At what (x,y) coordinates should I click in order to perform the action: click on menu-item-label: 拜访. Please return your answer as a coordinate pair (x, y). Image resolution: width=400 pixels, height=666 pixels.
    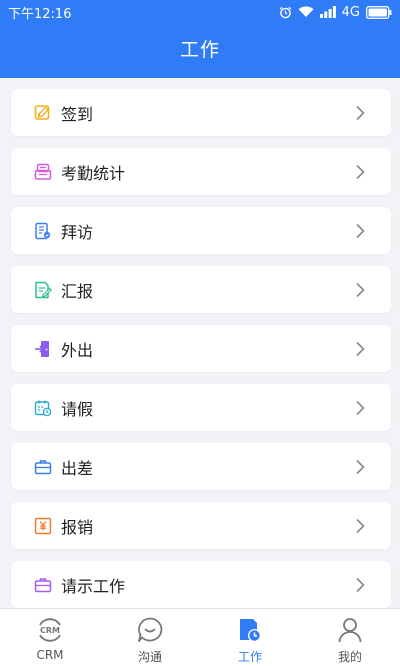
    Looking at the image, I should click on (77, 232).